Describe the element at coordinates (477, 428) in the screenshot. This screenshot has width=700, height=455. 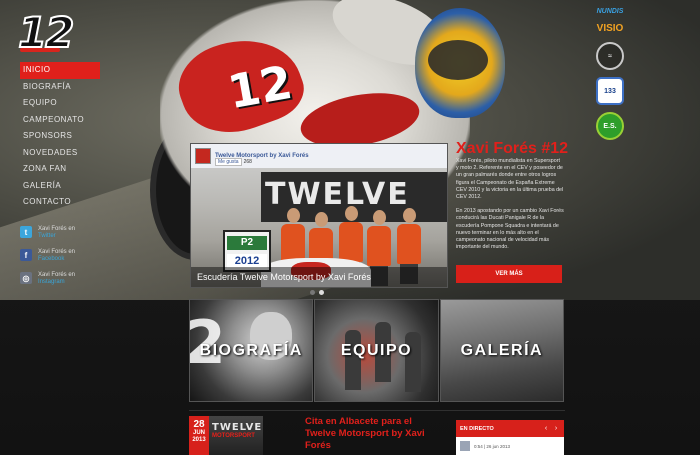
I see `live-title: EN DIRECTO` at that location.